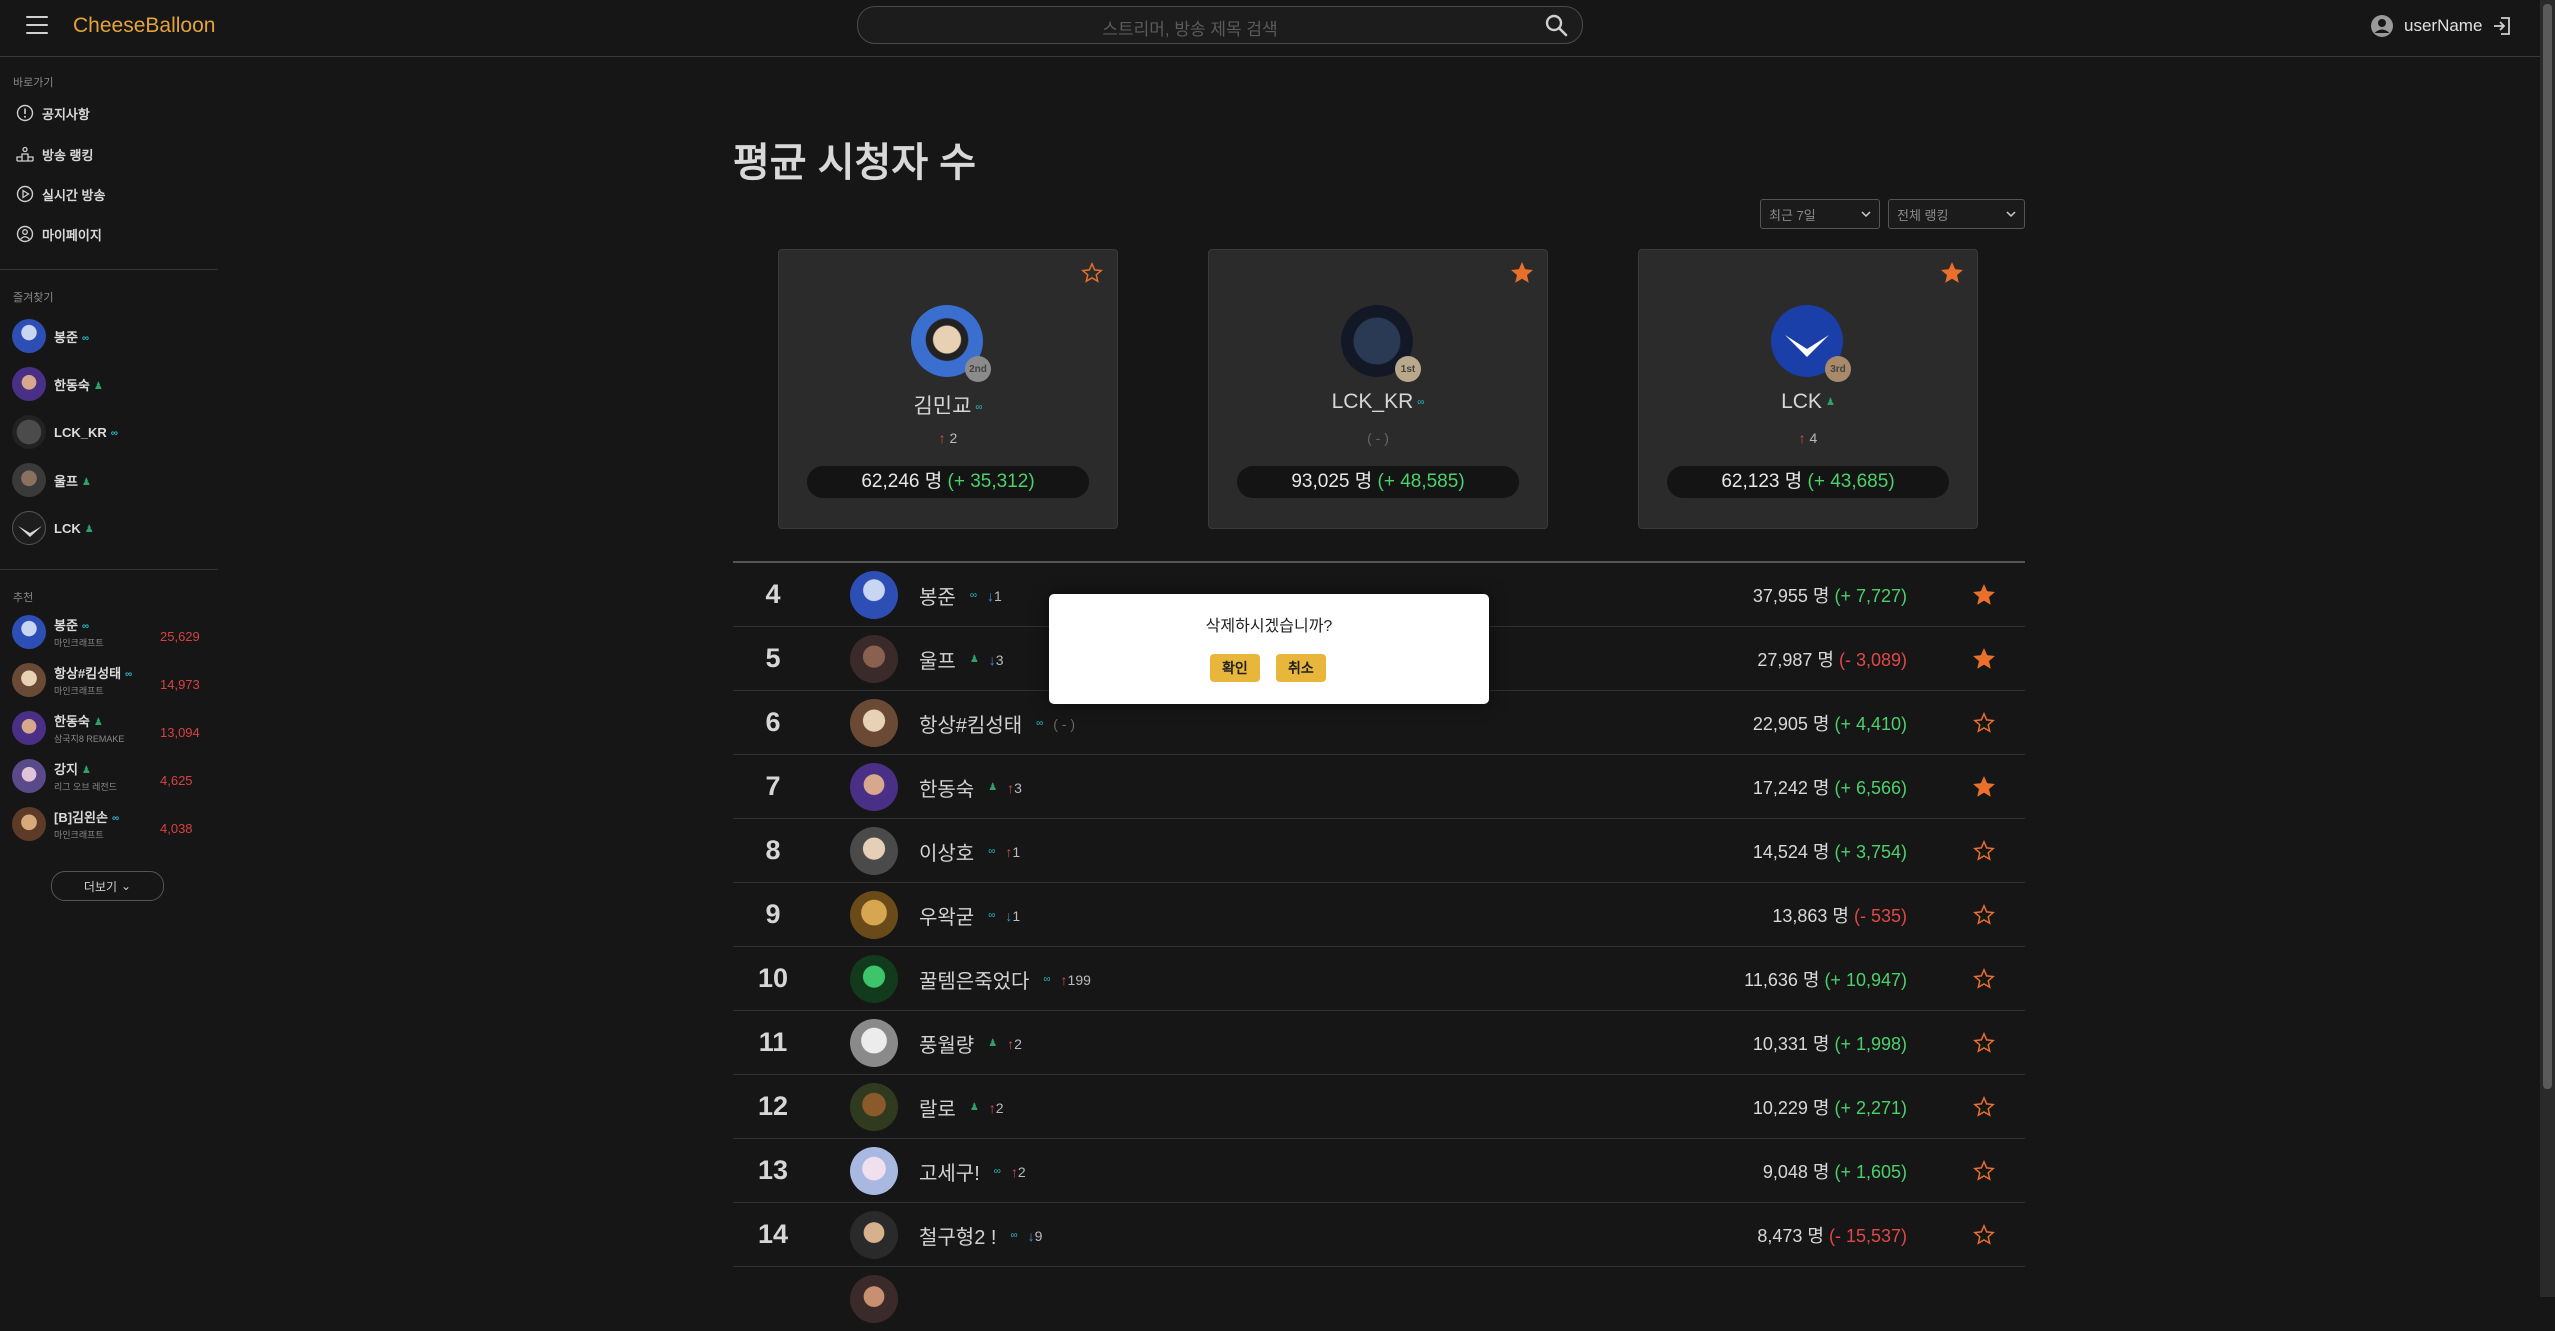 Image resolution: width=2555 pixels, height=1331 pixels. I want to click on recommend-viewer-count: 4,038, so click(176, 828).